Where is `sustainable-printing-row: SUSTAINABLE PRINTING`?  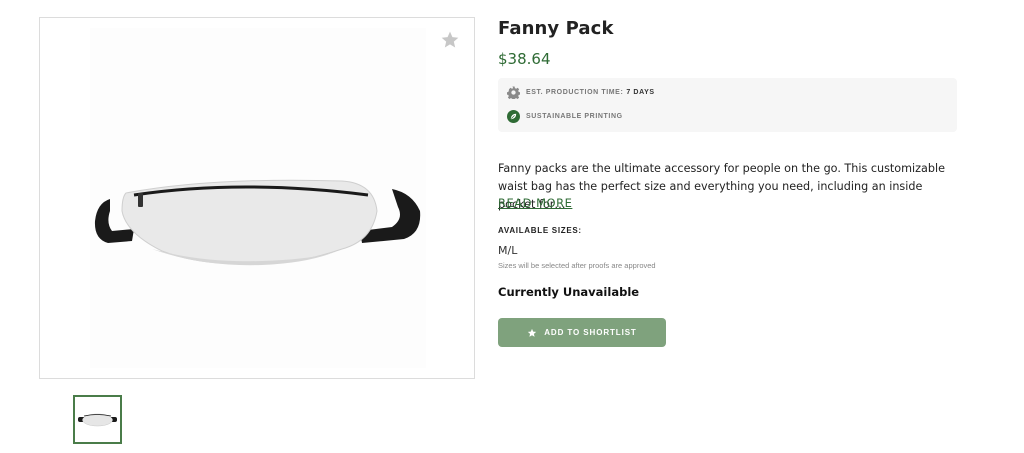
sustainable-printing-row: SUSTAINABLE PRINTING is located at coordinates (565, 116).